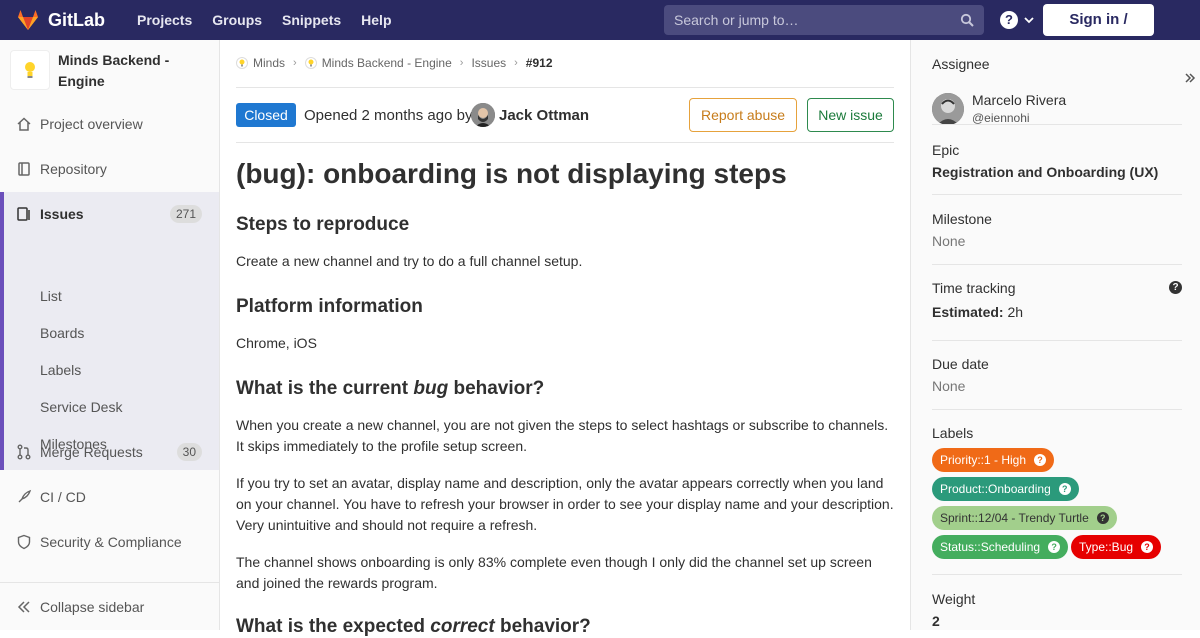  What do you see at coordinates (109, 169) in the screenshot?
I see `sidebar-item-repository: Repository` at bounding box center [109, 169].